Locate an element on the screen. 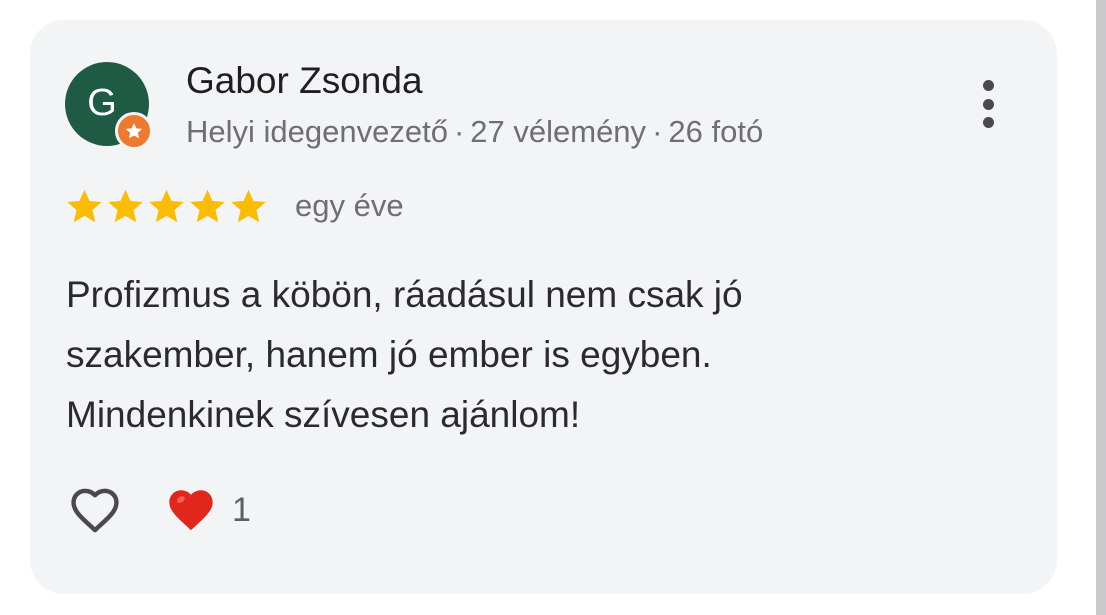 The width and height of the screenshot is (1106, 615). avatar-letter: G is located at coordinates (102, 103).